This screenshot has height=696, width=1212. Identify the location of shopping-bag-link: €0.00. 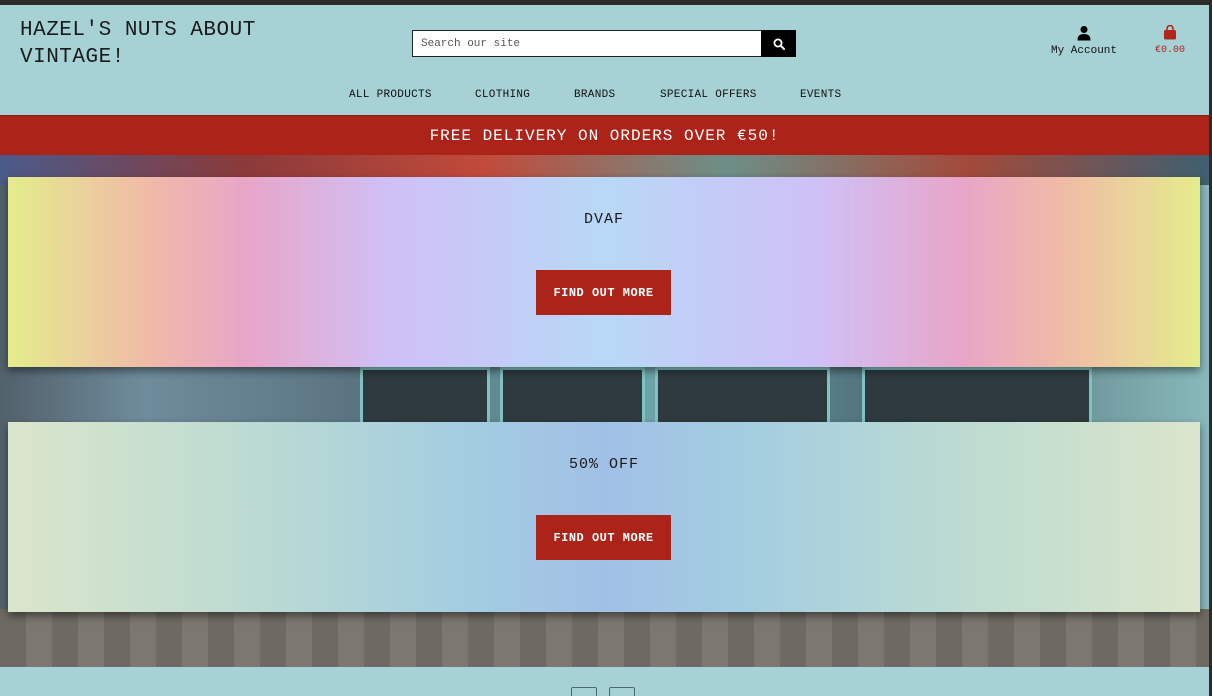
(1170, 40).